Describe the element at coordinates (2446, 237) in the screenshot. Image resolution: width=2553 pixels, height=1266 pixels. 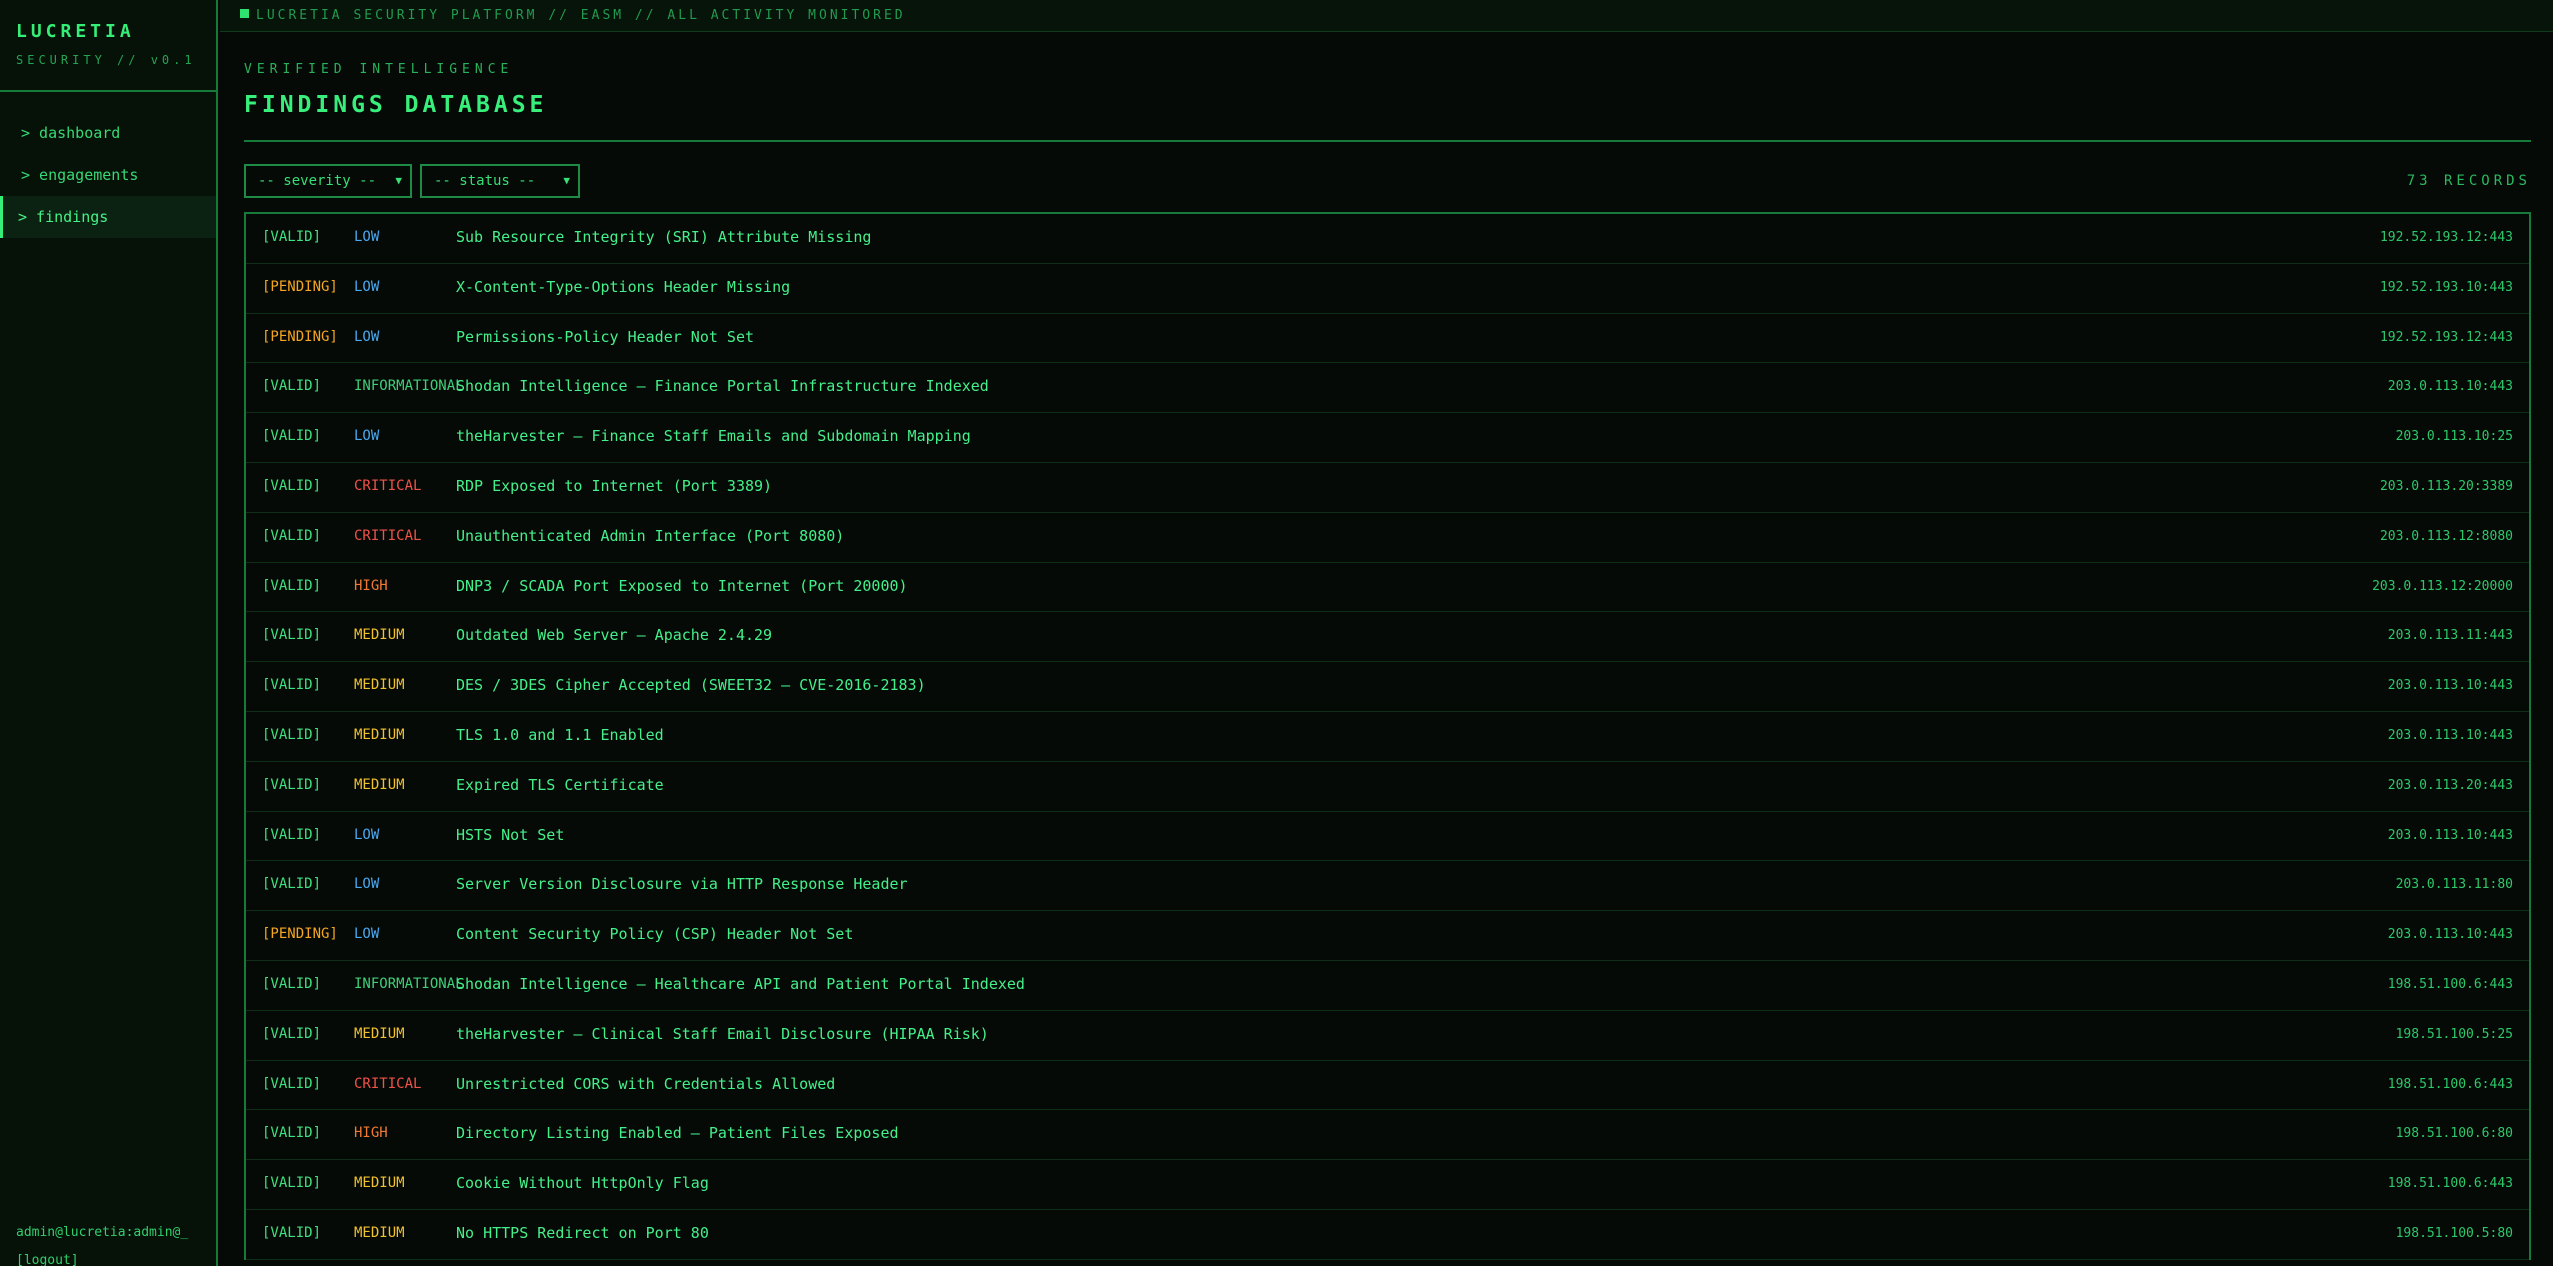
I see `finding-target: 192.52.193.12:443` at that location.